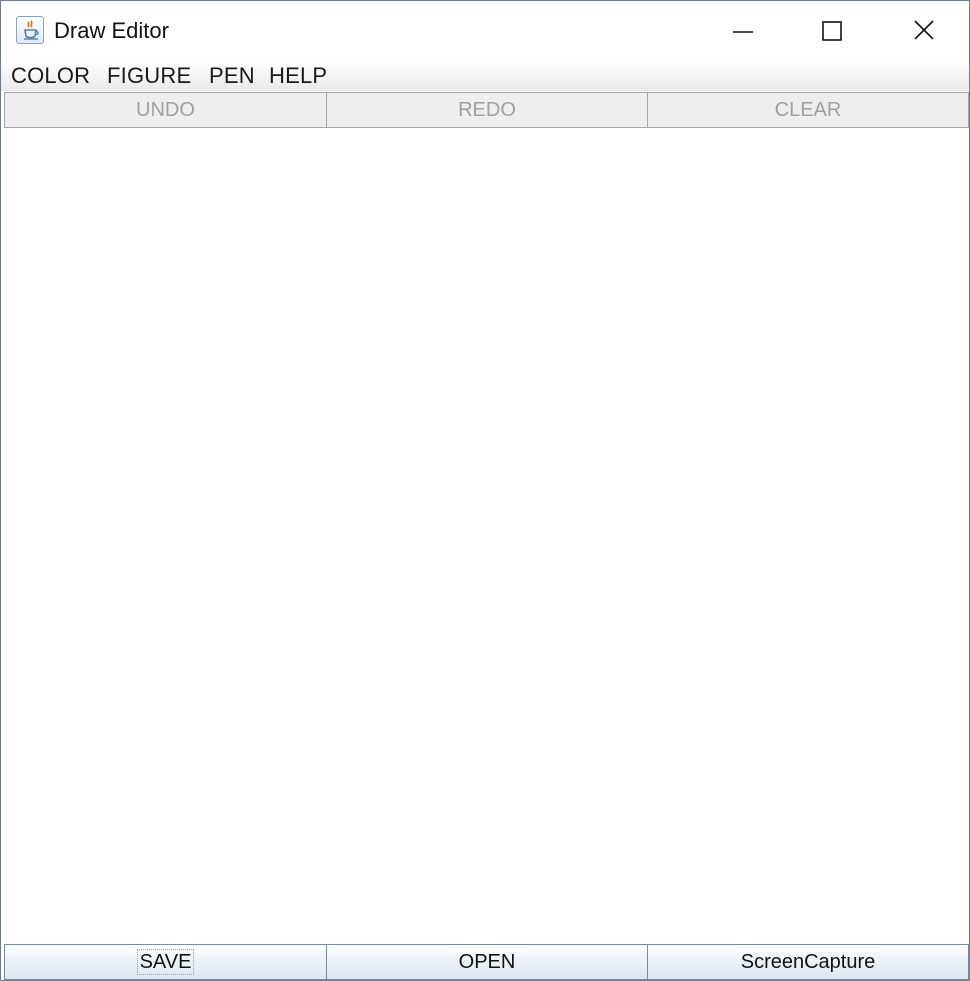 This screenshot has width=970, height=981. Describe the element at coordinates (149, 76) in the screenshot. I see `menu-figure: FIGURE` at that location.